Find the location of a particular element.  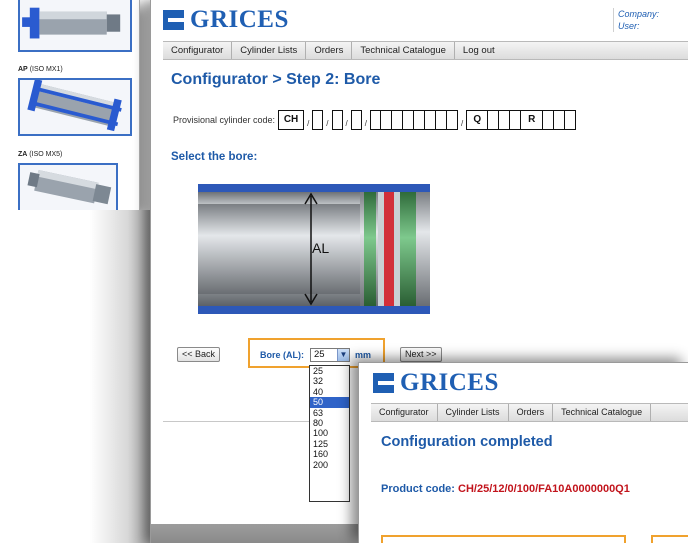

cylinder-thumbnail-ap is located at coordinates (75, 107).